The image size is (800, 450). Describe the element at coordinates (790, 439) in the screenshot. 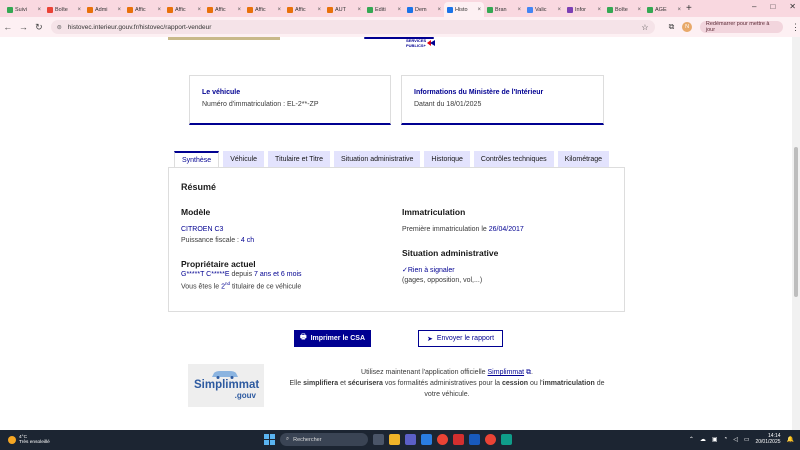

I see `notifications-icon: 🔔` at that location.